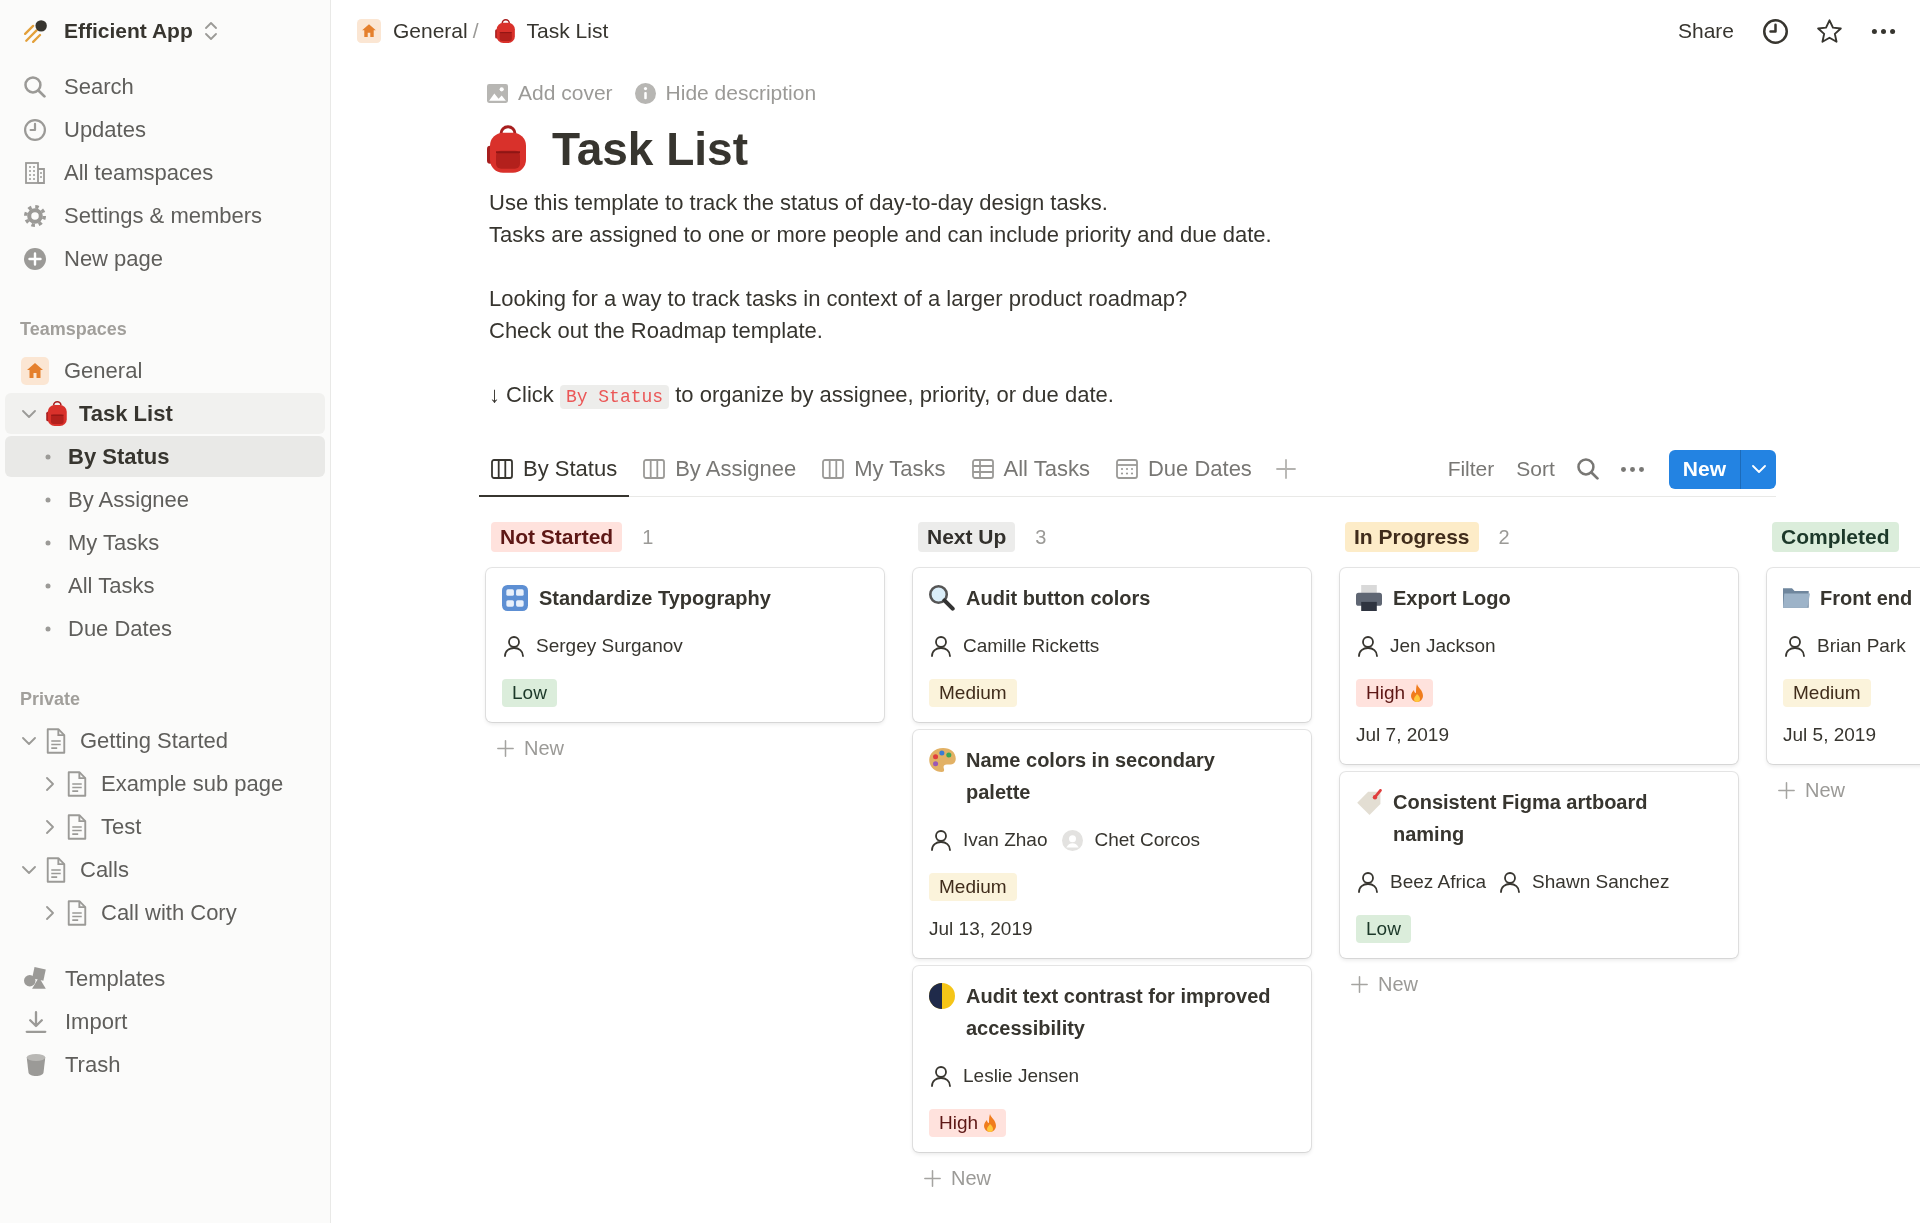  Describe the element at coordinates (557, 537) in the screenshot. I see `status-tag: Not Started` at that location.